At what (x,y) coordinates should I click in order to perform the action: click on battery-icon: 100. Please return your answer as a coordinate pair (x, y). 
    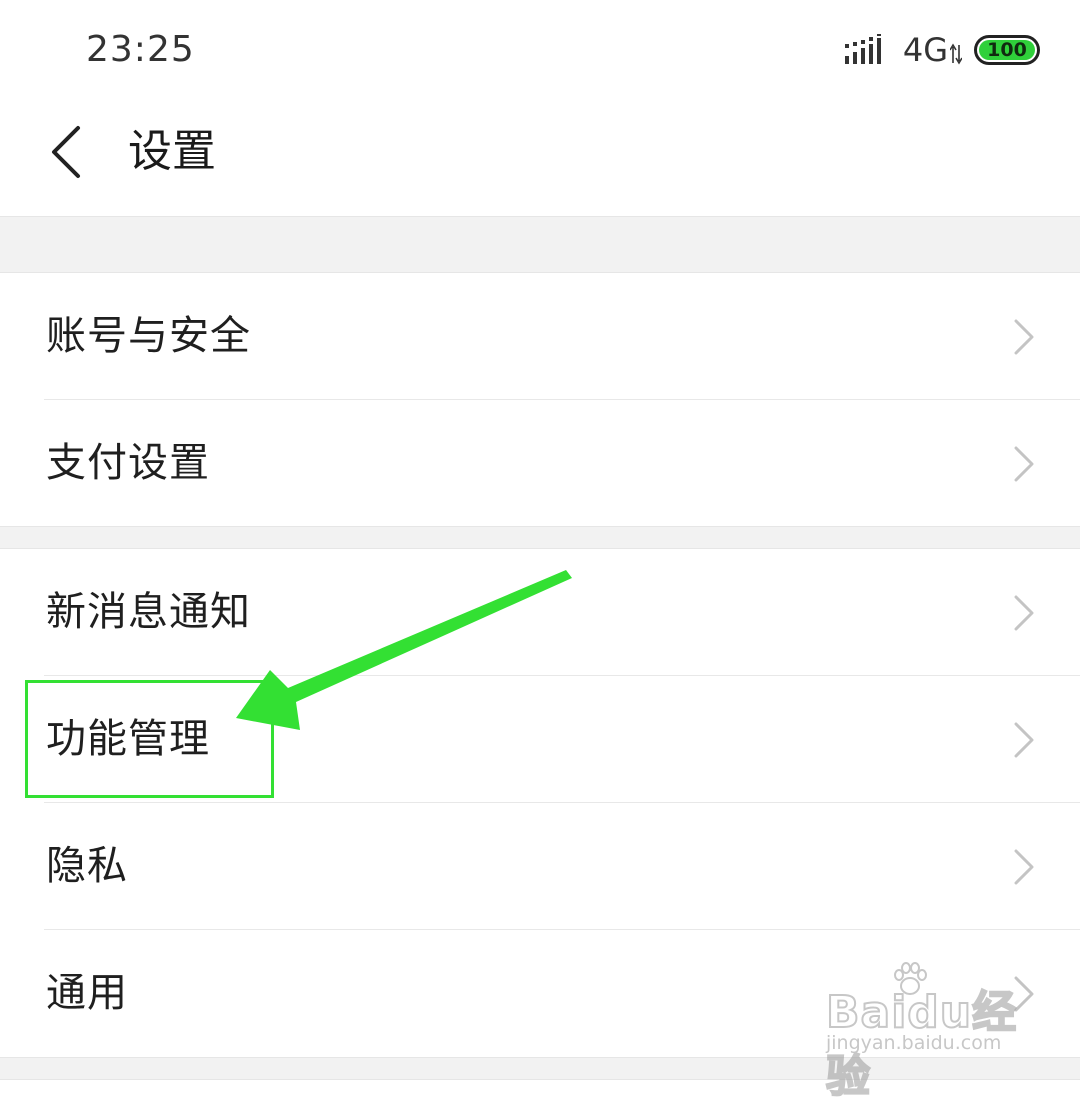
    Looking at the image, I should click on (1007, 50).